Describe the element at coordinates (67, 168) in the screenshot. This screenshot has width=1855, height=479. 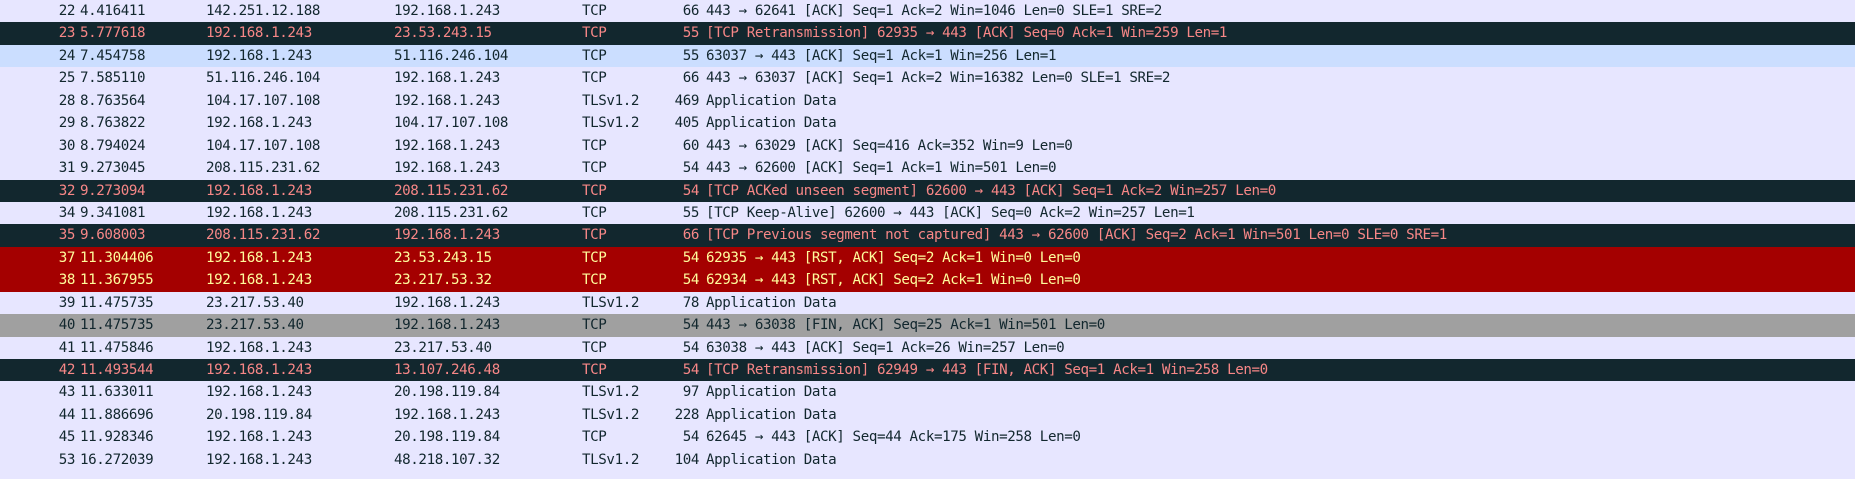
I see `packet-number: 31` at that location.